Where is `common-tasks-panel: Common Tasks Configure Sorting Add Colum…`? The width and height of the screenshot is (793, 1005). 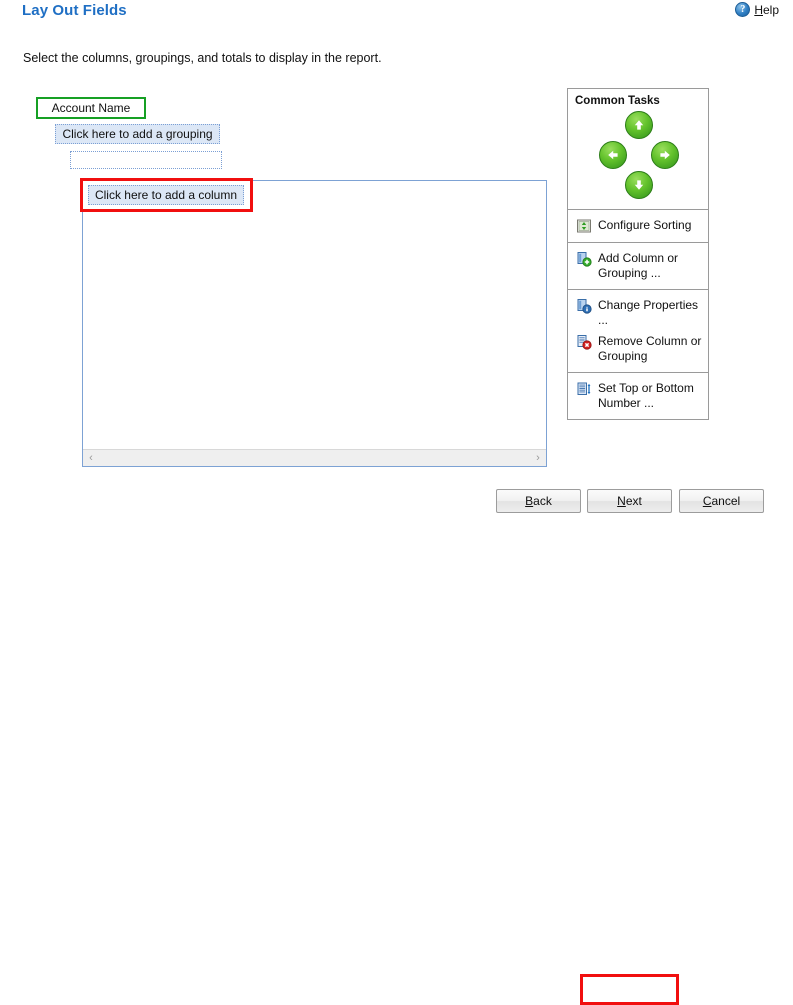 common-tasks-panel: Common Tasks Configure Sorting Add Colum… is located at coordinates (638, 254).